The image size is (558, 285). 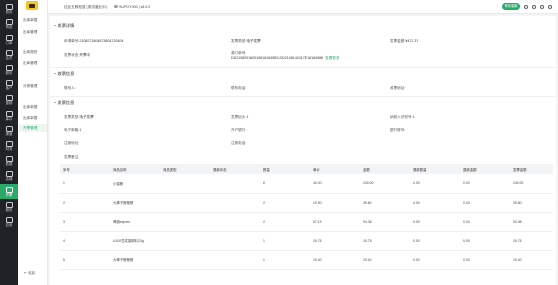 I want to click on table-row: 2 大棒子粮粮粮 2 19.90 39.80 0.00 0.00 39.80, so click(x=306, y=203).